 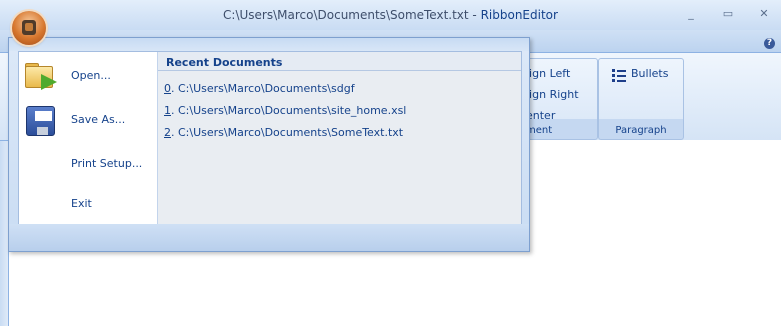 I want to click on open-folder-icon, so click(x=42, y=76).